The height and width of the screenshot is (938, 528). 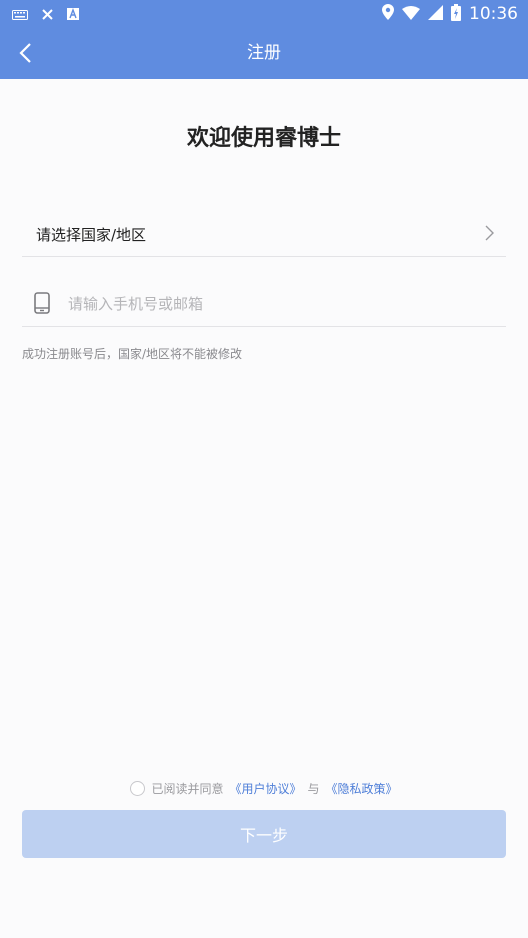 What do you see at coordinates (278, 304) in the screenshot?
I see `phone-email-input` at bounding box center [278, 304].